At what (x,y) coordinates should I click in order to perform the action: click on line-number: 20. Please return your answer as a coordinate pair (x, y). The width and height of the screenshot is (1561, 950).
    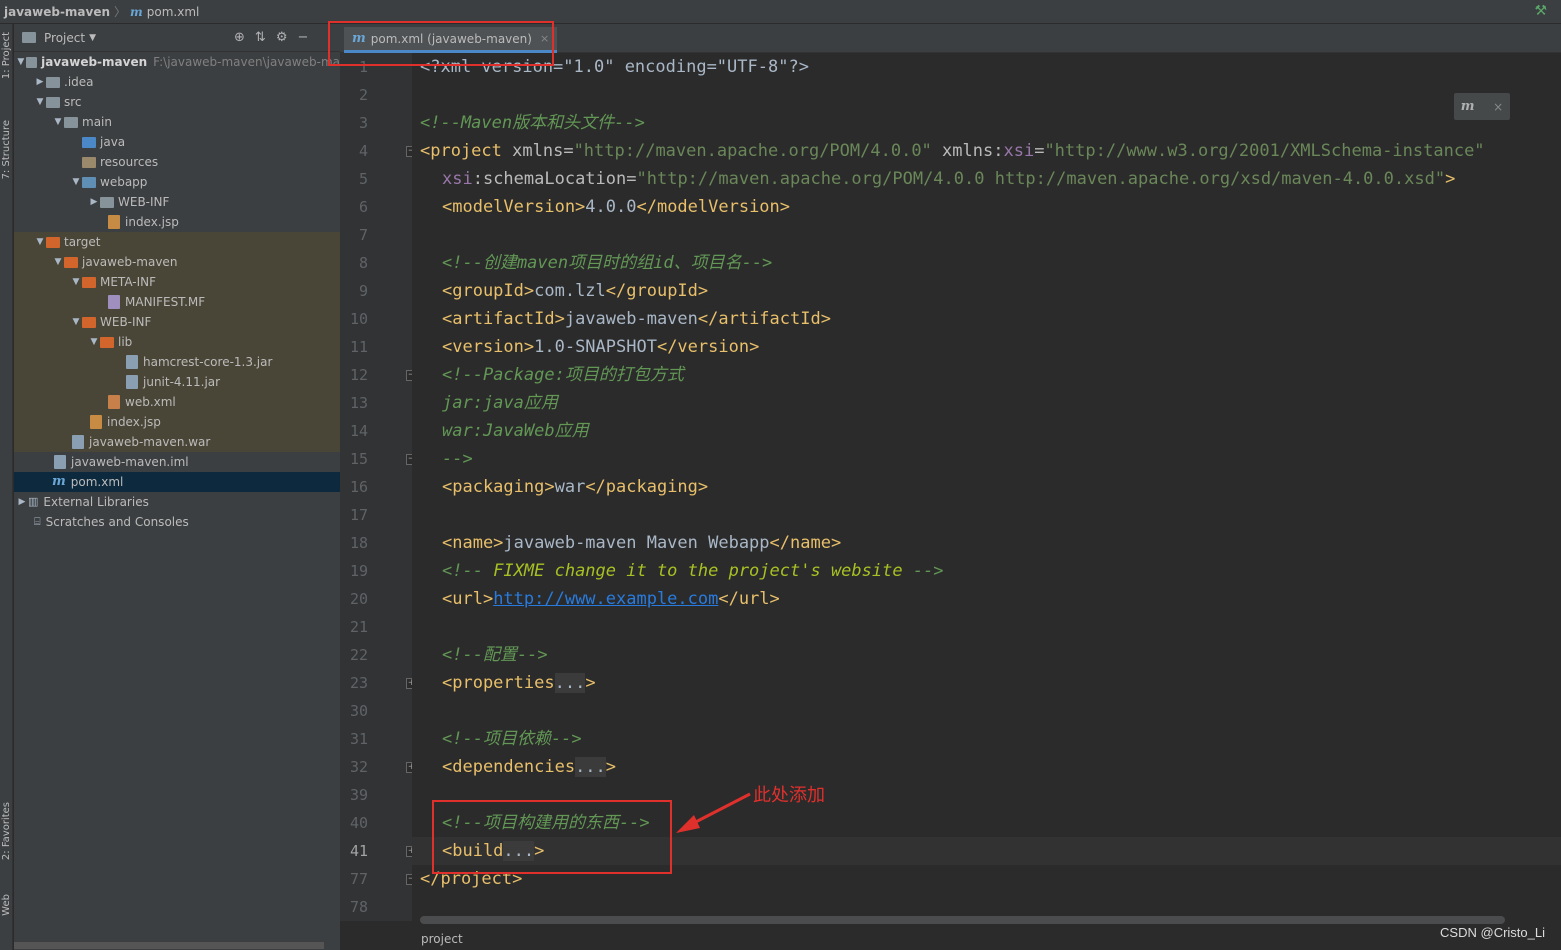
    Looking at the image, I should click on (358, 599).